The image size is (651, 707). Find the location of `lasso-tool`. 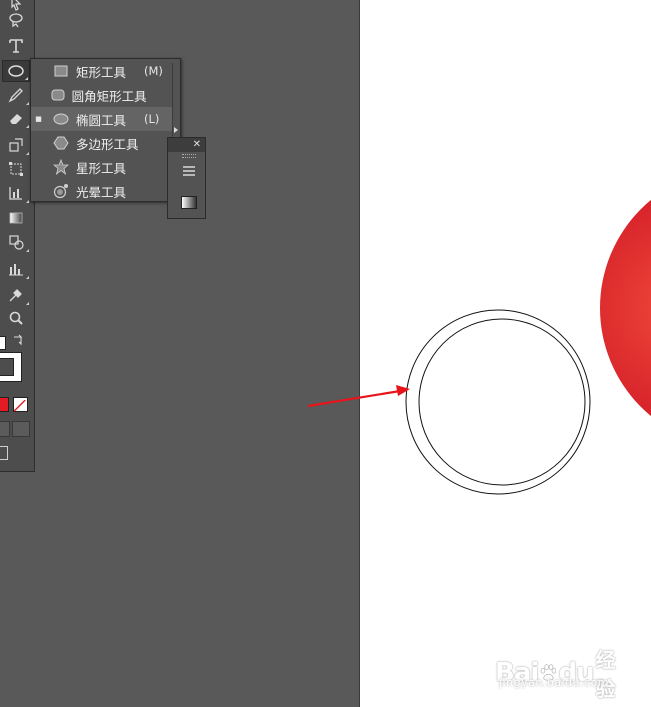

lasso-tool is located at coordinates (16, 20).